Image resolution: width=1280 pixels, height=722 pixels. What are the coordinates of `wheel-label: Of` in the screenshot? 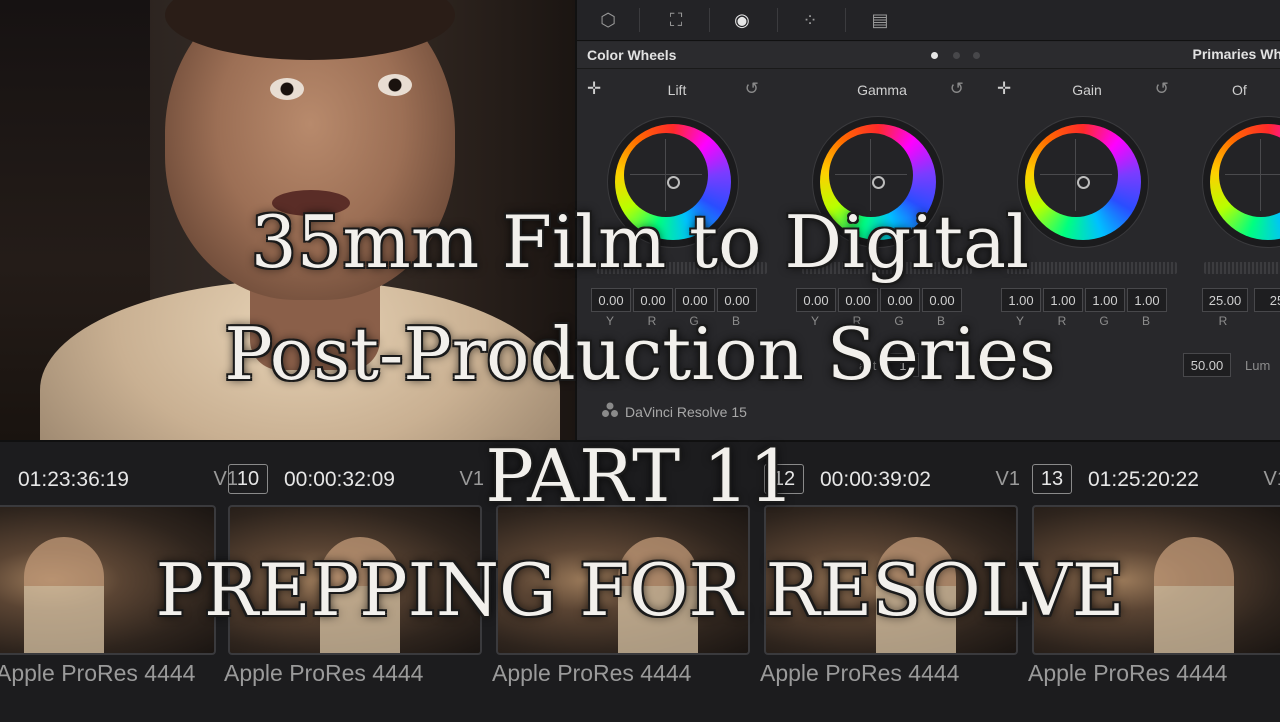 It's located at (1239, 90).